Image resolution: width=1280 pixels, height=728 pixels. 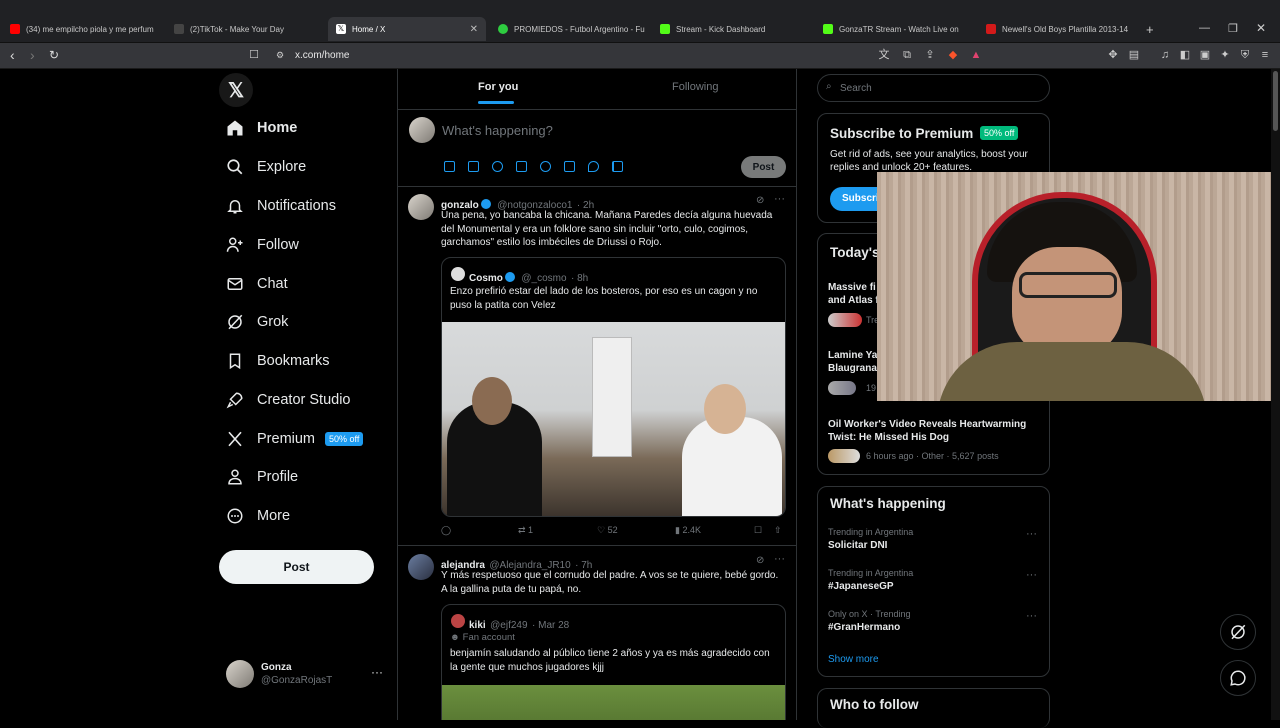 I want to click on maximize-icon: ❐, so click(x=1233, y=28).